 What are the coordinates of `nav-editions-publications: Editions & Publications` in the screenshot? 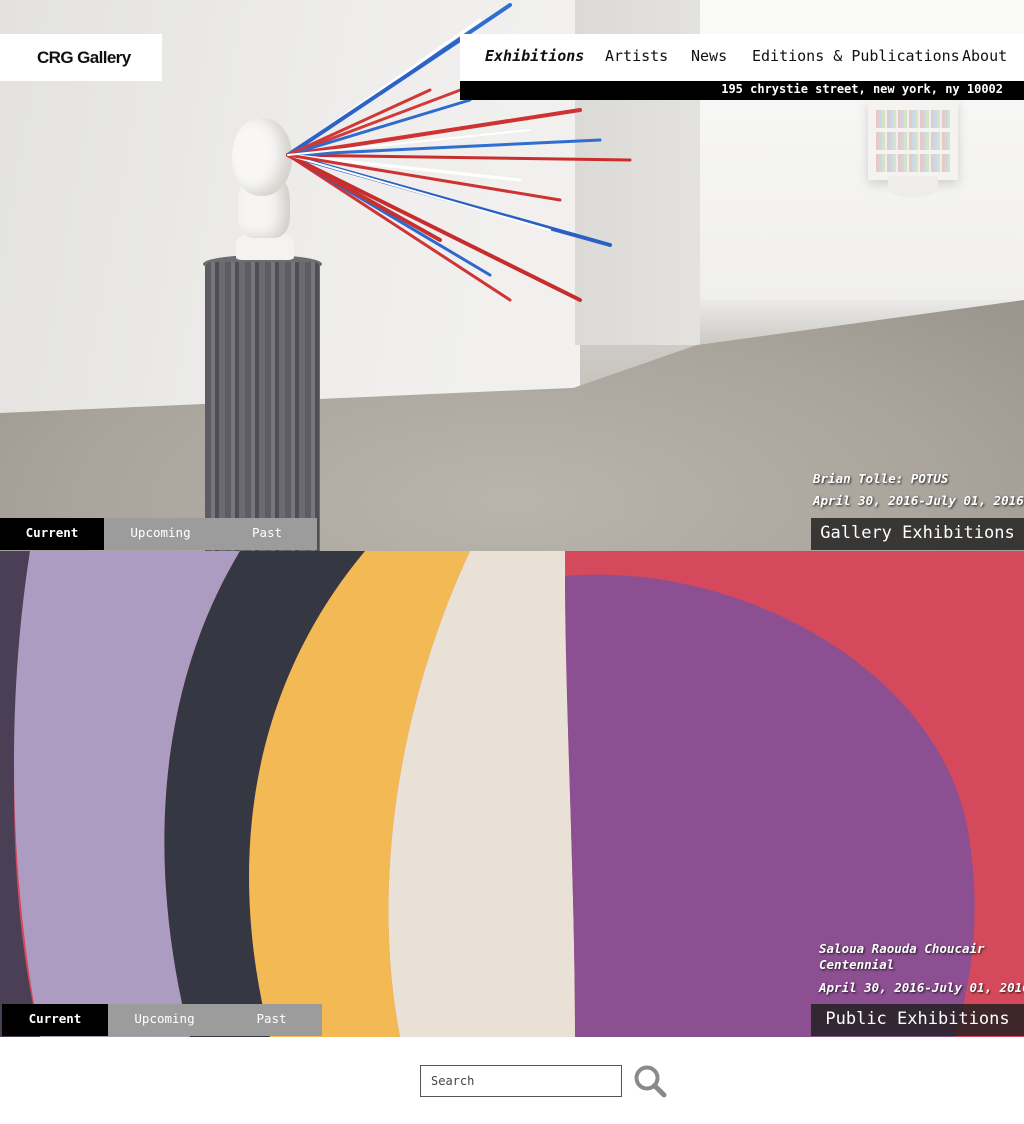 It's located at (856, 56).